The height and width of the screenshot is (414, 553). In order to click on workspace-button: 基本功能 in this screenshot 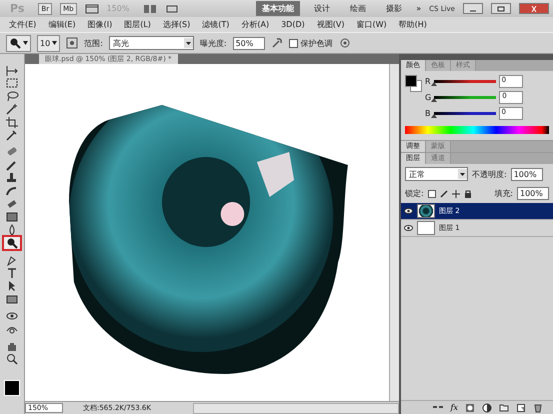, I will do `click(278, 8)`.